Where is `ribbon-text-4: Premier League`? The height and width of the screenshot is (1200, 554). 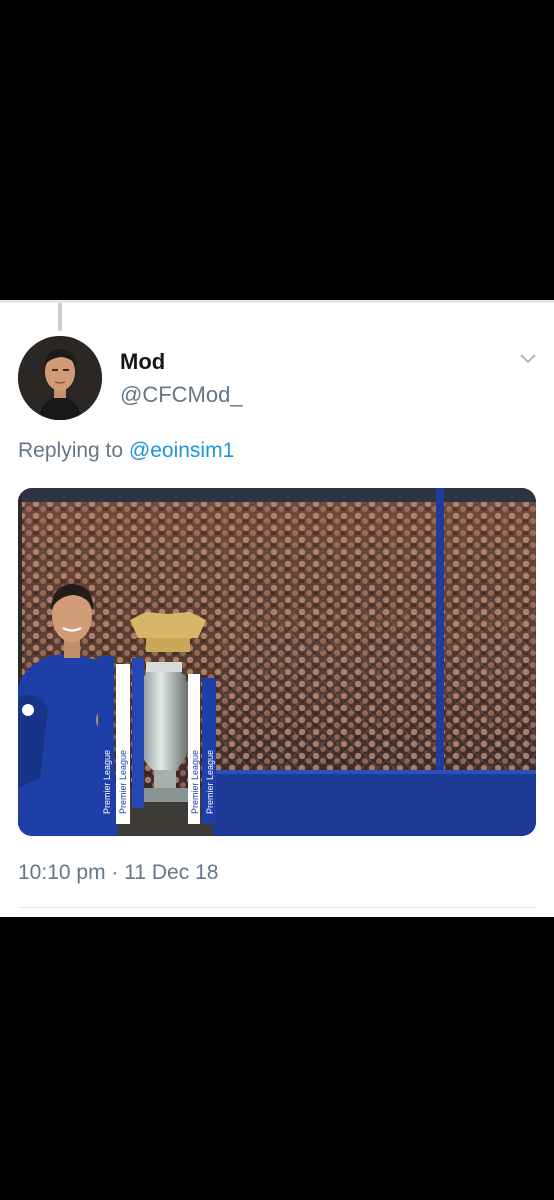 ribbon-text-4: Premier League is located at coordinates (210, 782).